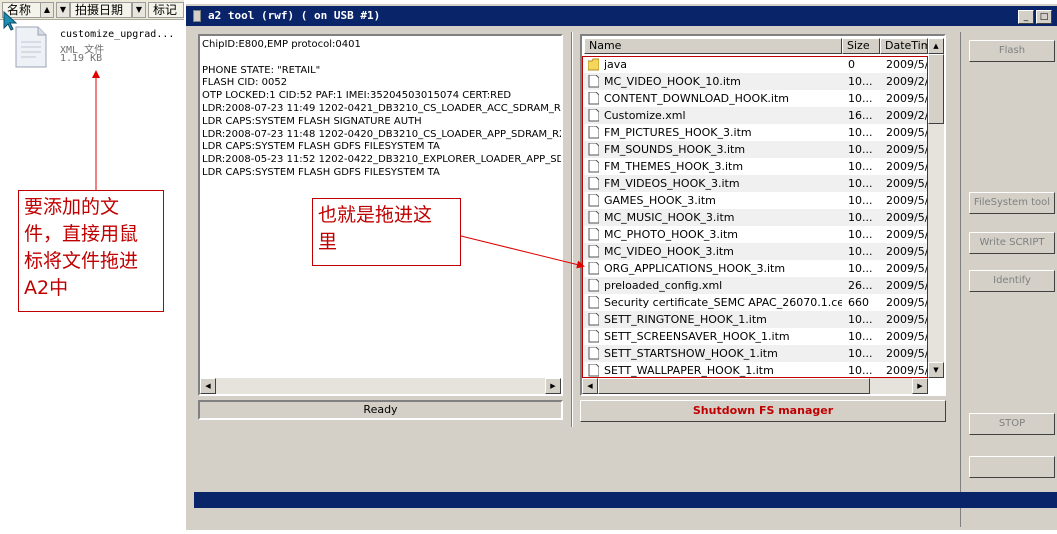 Image resolution: width=1057 pixels, height=534 pixels. I want to click on cell-name: MC_VIDEO_HOOK_10.itm, so click(672, 81).